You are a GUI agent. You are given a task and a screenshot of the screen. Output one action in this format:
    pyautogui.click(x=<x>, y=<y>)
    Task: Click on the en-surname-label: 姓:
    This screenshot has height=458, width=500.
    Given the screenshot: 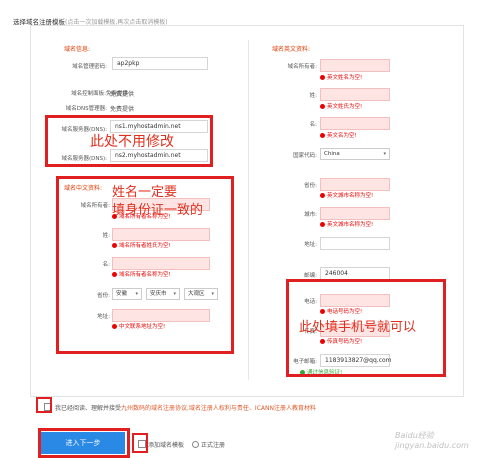 What is the action you would take?
    pyautogui.click(x=313, y=96)
    